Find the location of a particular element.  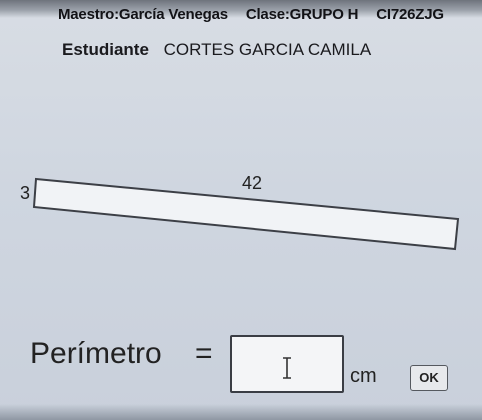

teacher-label: Maestro:García Venegas is located at coordinates (143, 14).